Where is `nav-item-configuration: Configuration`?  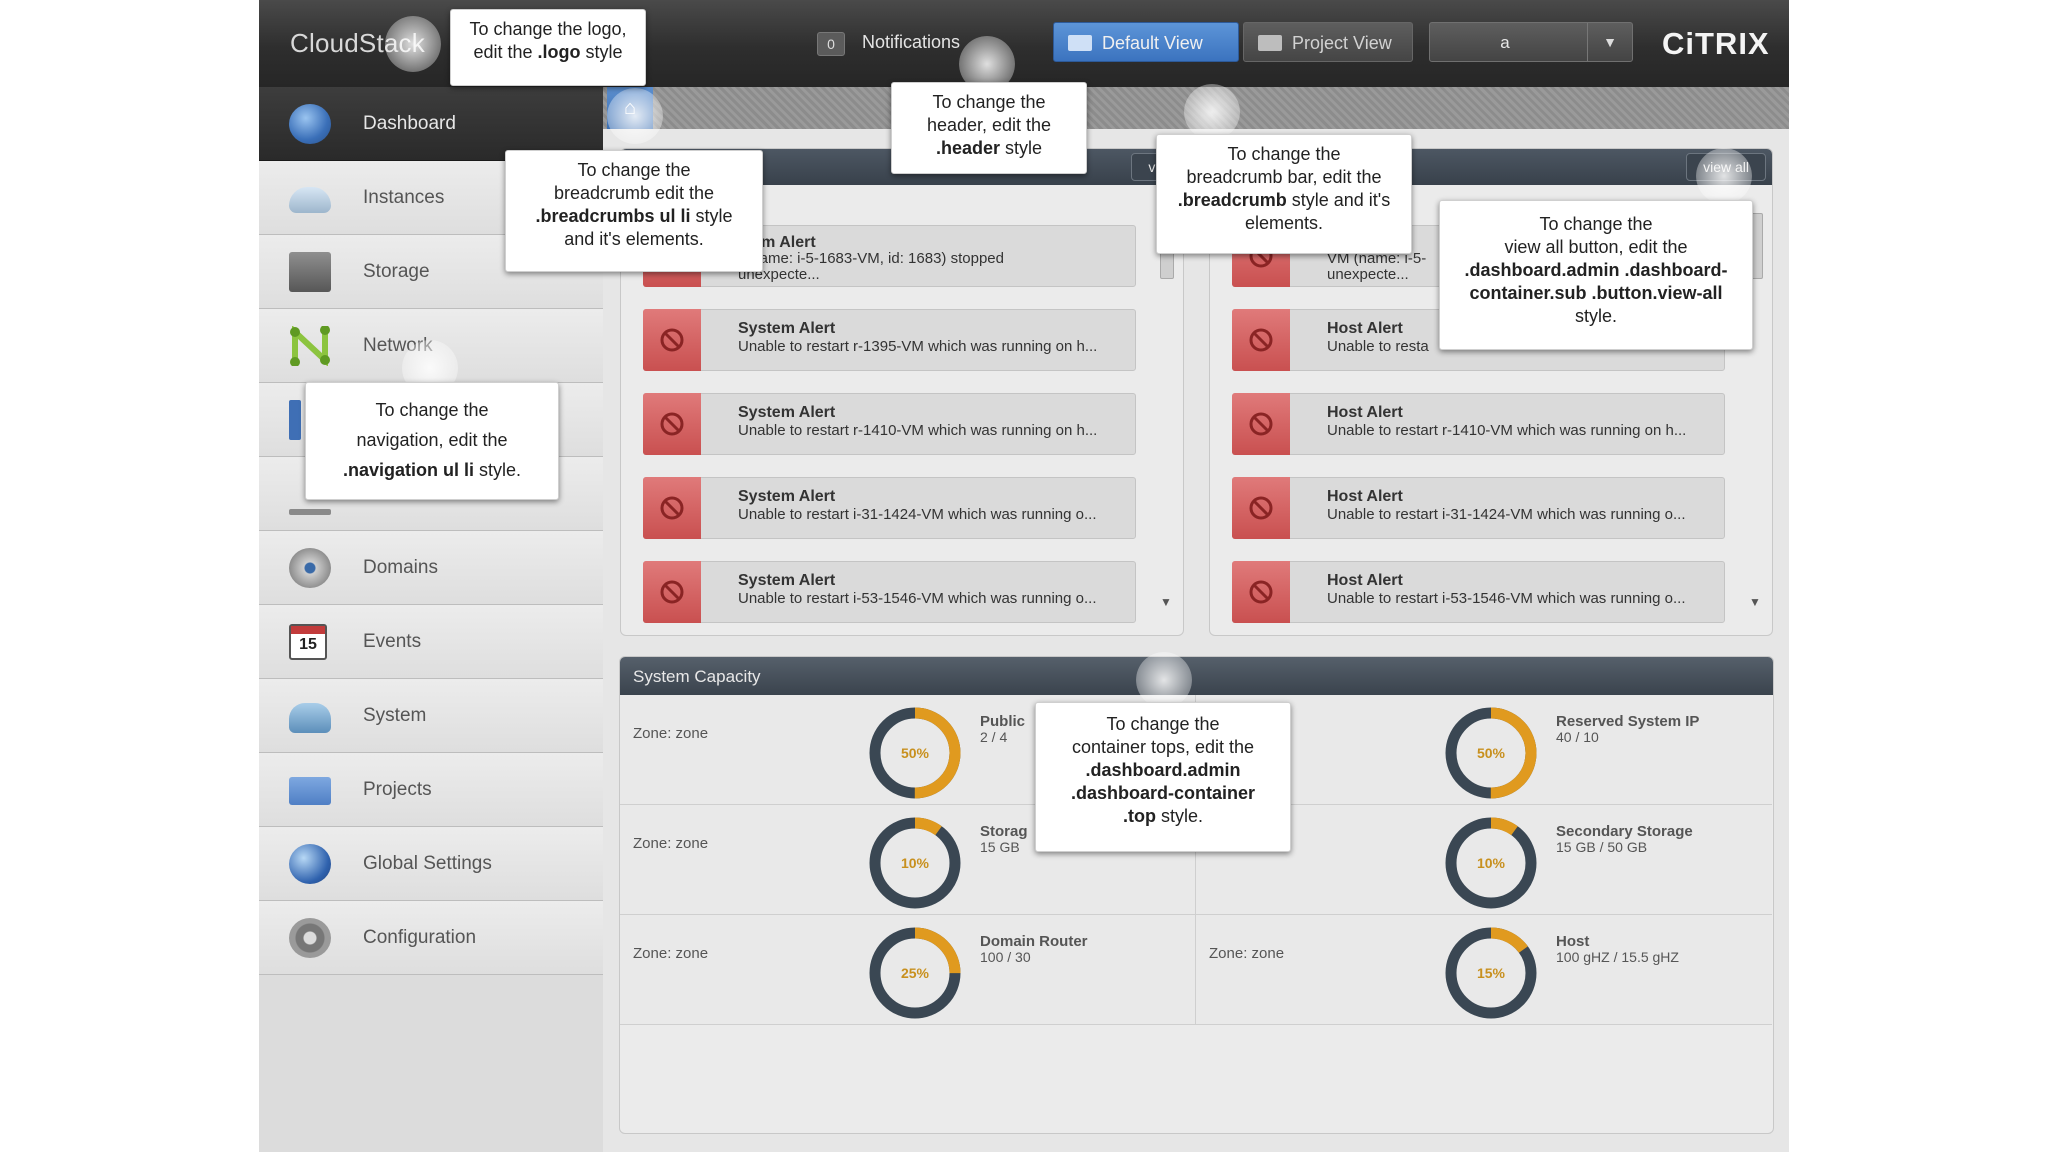
nav-item-configuration: Configuration is located at coordinates (431, 938).